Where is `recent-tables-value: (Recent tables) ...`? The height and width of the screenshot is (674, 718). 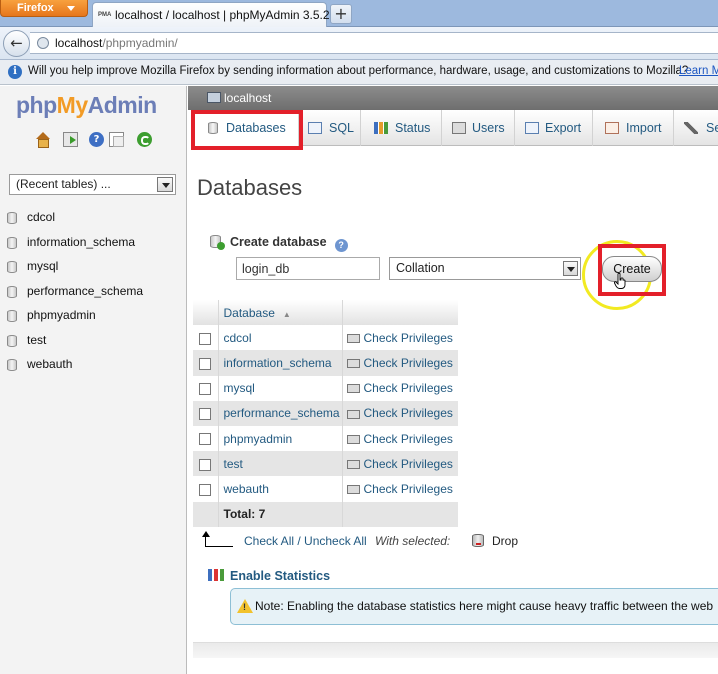
recent-tables-value: (Recent tables) ... is located at coordinates (63, 184).